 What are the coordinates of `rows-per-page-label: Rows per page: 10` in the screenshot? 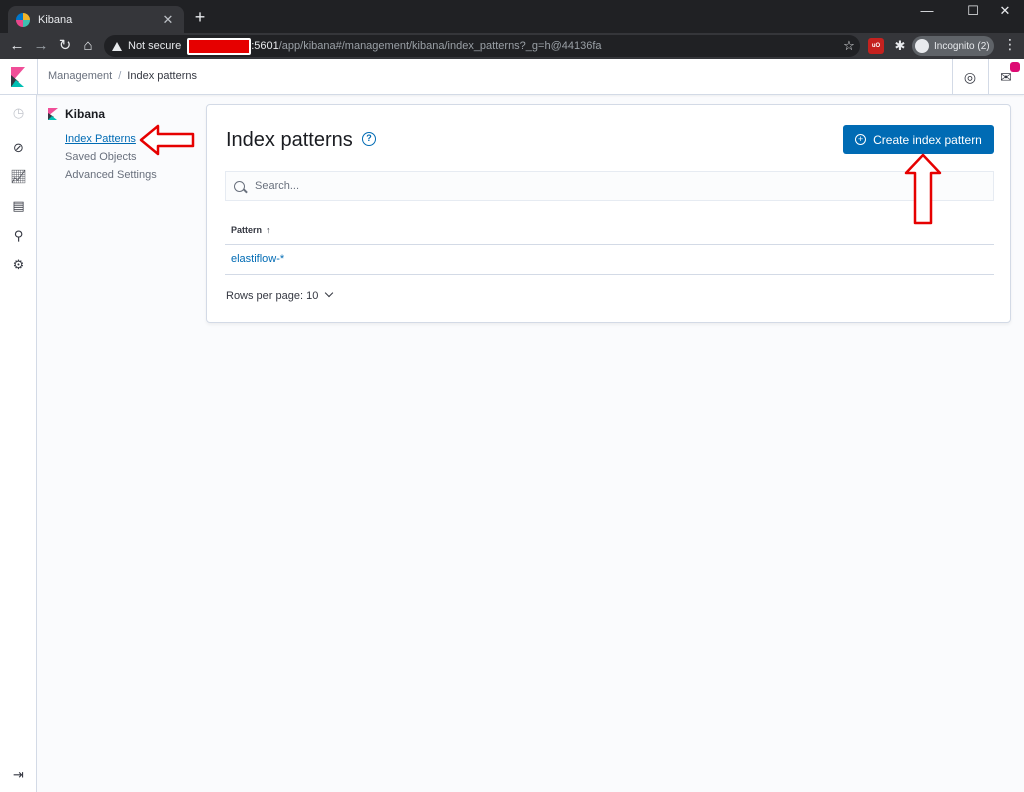 It's located at (272, 296).